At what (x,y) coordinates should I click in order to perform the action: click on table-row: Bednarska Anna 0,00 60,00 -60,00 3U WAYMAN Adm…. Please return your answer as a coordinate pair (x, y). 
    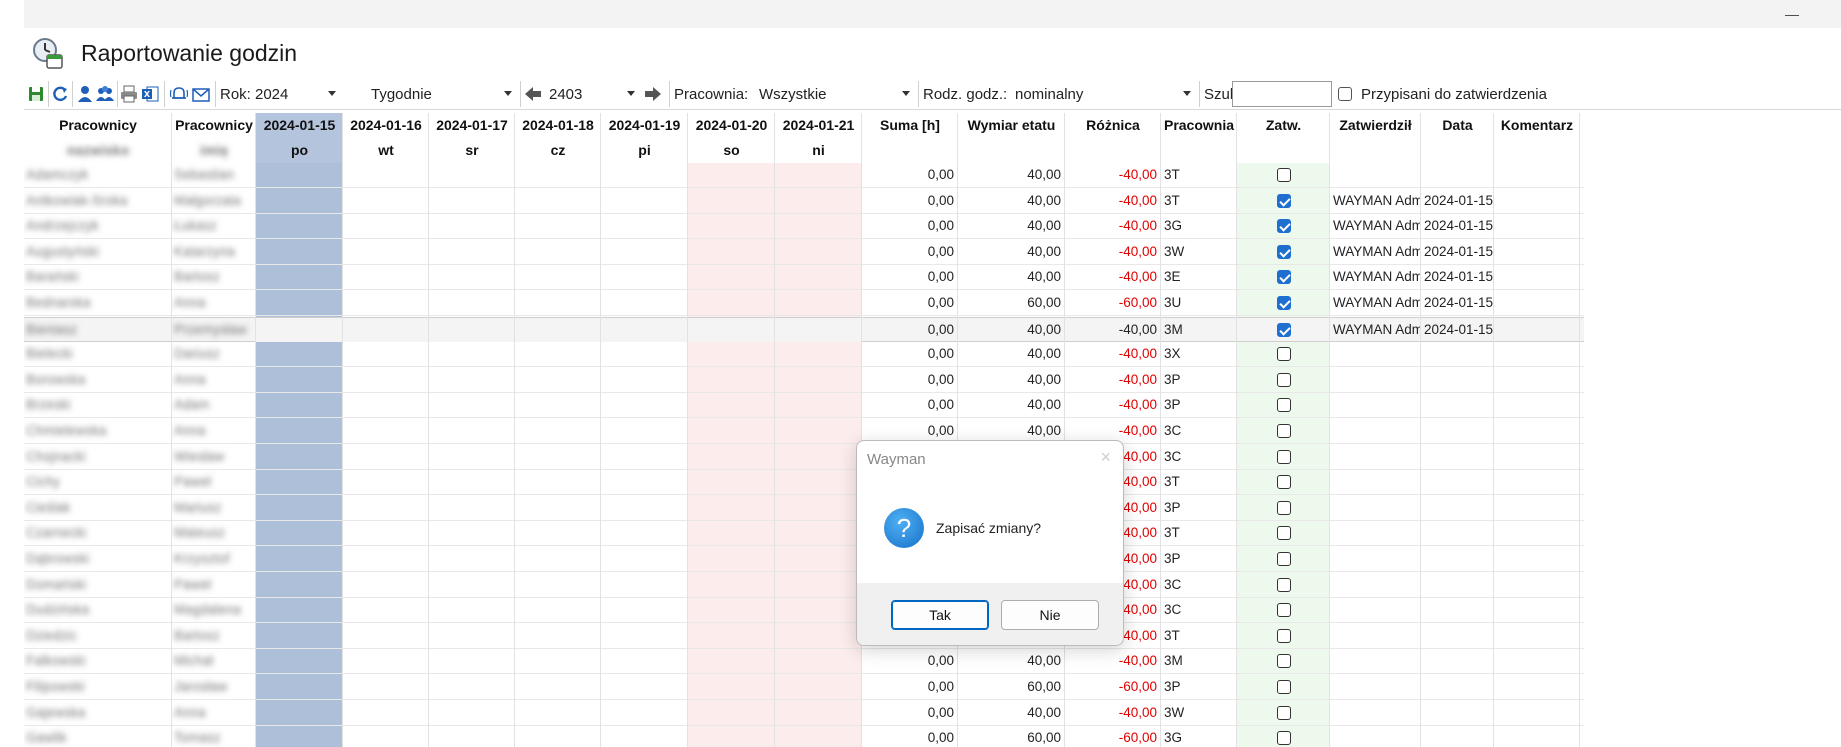
    Looking at the image, I should click on (804, 303).